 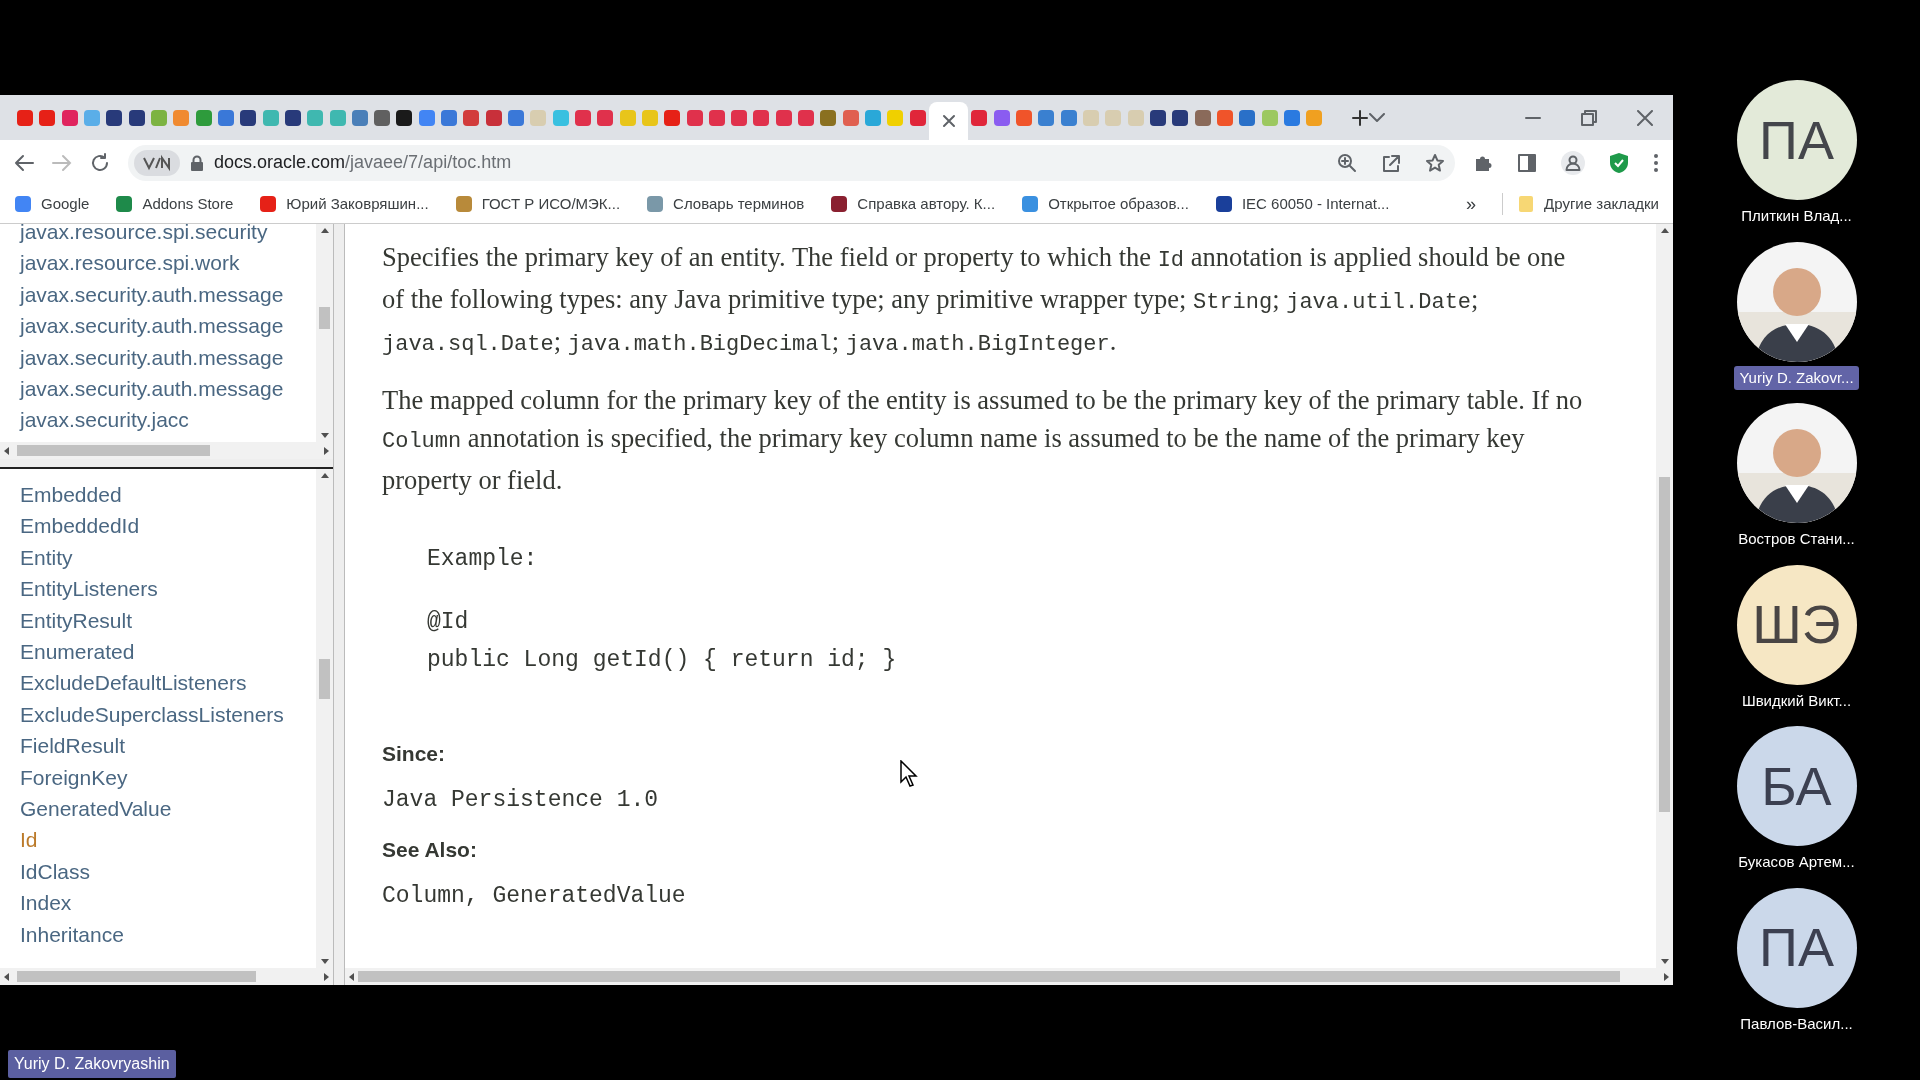 What do you see at coordinates (168, 557) in the screenshot?
I see `class-link: Entity` at bounding box center [168, 557].